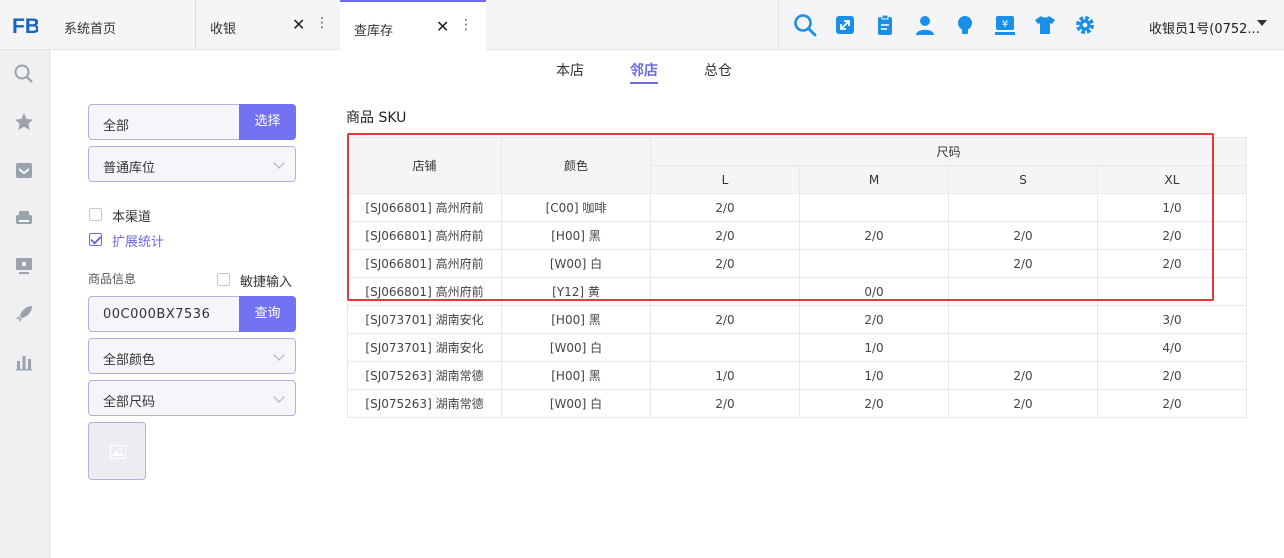 This screenshot has width=1284, height=558. What do you see at coordinates (223, 29) in the screenshot?
I see `tab-cashier-label: 收银` at bounding box center [223, 29].